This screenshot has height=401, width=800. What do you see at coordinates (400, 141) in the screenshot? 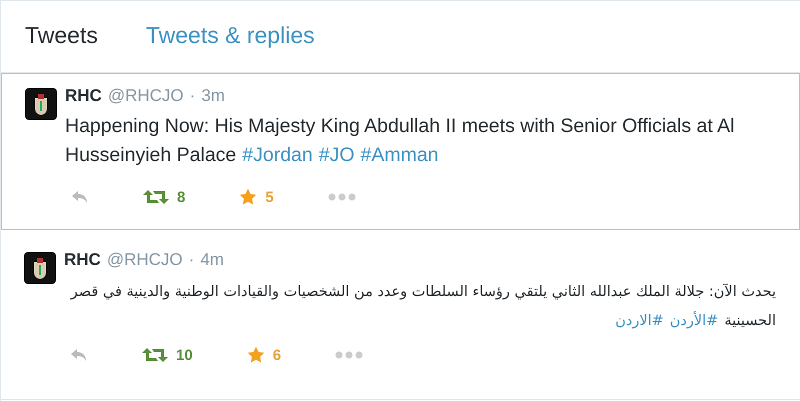
I see `tweet-text: Happening Now: His Majesty King Abdullah II meets with Senior Officials at Al Husseinyieh Palace #Jordan #JO #Amman` at bounding box center [400, 141].